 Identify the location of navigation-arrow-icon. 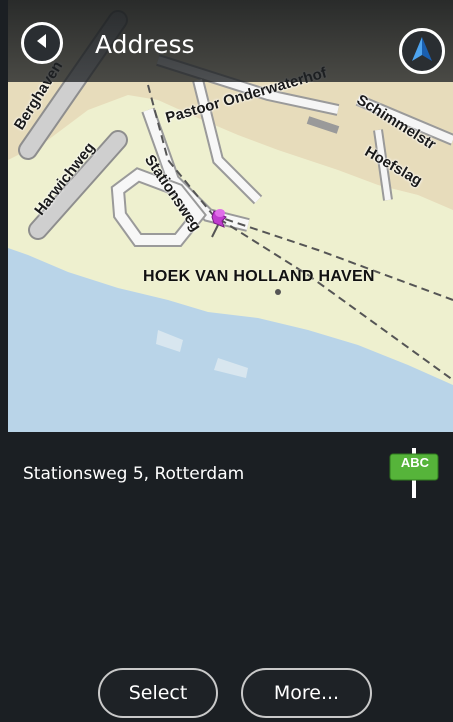
(422, 51).